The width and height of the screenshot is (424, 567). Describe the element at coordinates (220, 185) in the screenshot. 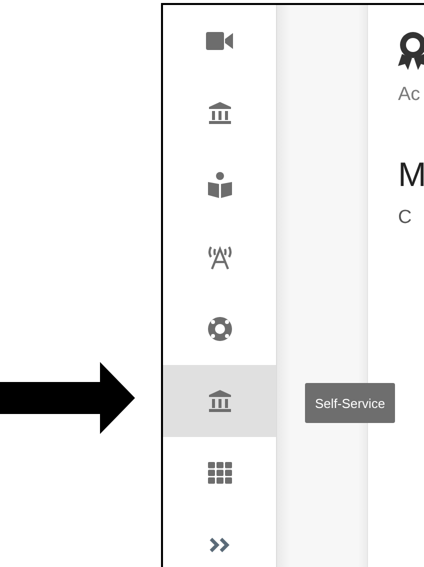

I see `person-reading-icon` at that location.